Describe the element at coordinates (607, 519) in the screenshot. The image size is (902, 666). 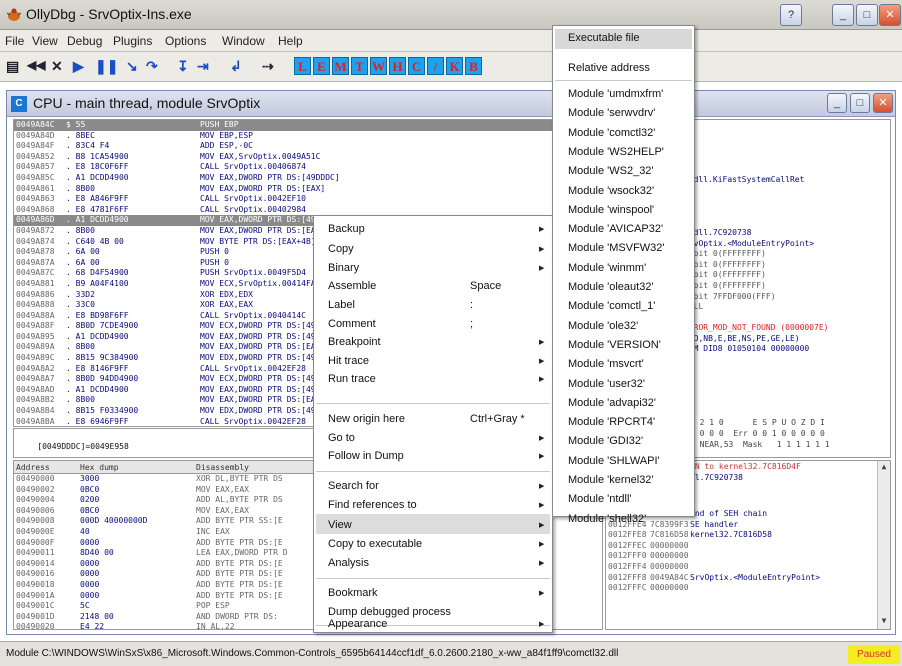
I see `submenu-item-module-shell32: Module 'shell32'` at that location.